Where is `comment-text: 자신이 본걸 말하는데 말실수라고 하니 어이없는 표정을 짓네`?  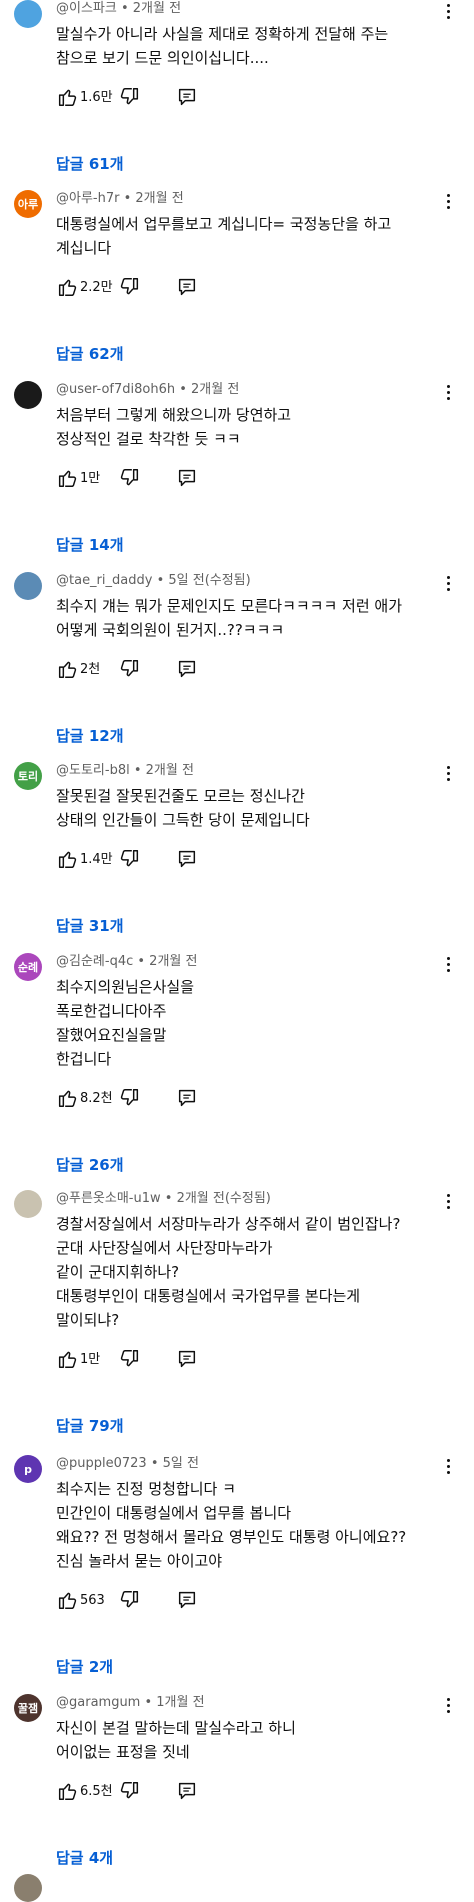 comment-text: 자신이 본걸 말하는데 말실수라고 하니 어이없는 표정을 짓네 is located at coordinates (176, 1740).